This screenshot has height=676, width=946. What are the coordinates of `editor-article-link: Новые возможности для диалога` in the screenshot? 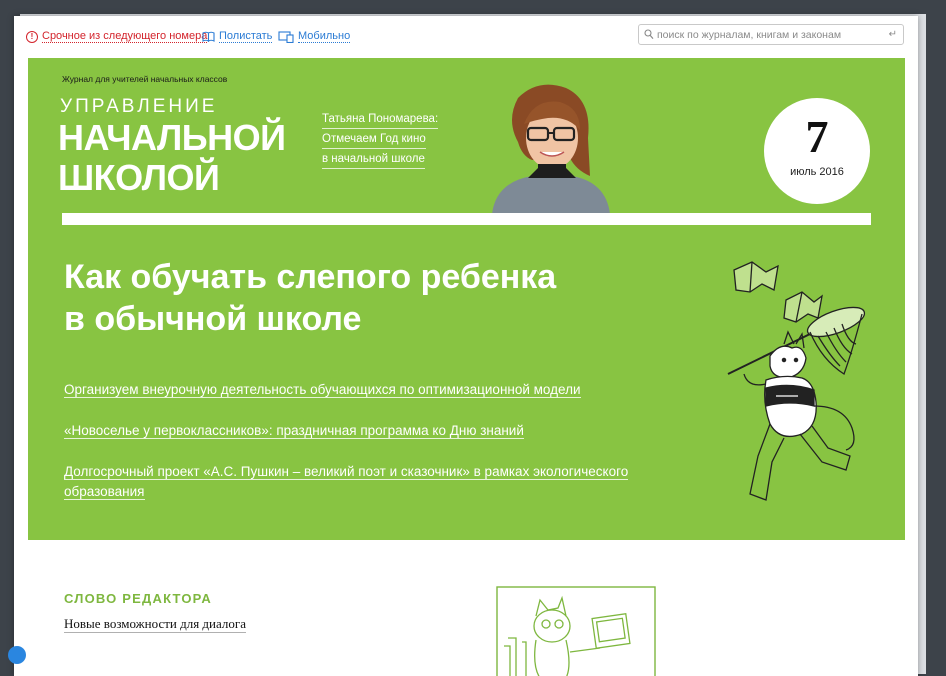 It's located at (155, 624).